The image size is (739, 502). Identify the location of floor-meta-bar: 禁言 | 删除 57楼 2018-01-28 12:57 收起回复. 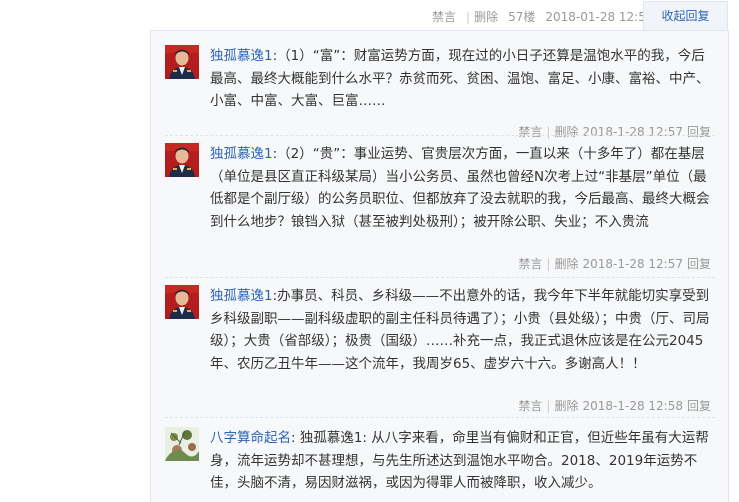
(369, 15).